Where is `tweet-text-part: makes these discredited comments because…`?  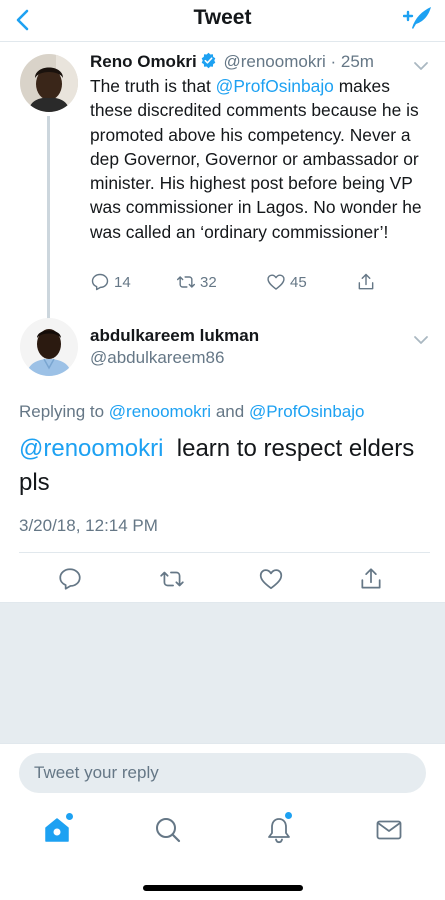 tweet-text-part: makes these discredited comments because… is located at coordinates (256, 159).